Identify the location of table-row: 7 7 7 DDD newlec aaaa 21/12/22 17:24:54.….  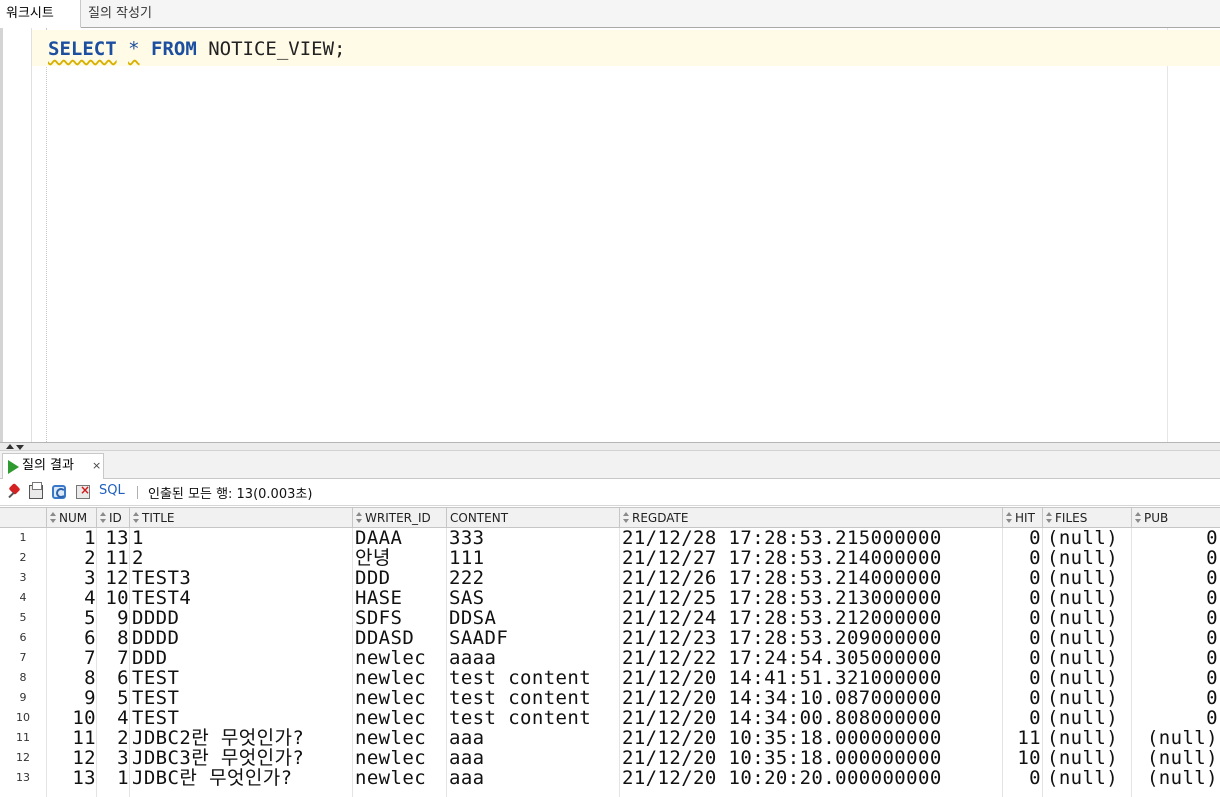
(610, 658).